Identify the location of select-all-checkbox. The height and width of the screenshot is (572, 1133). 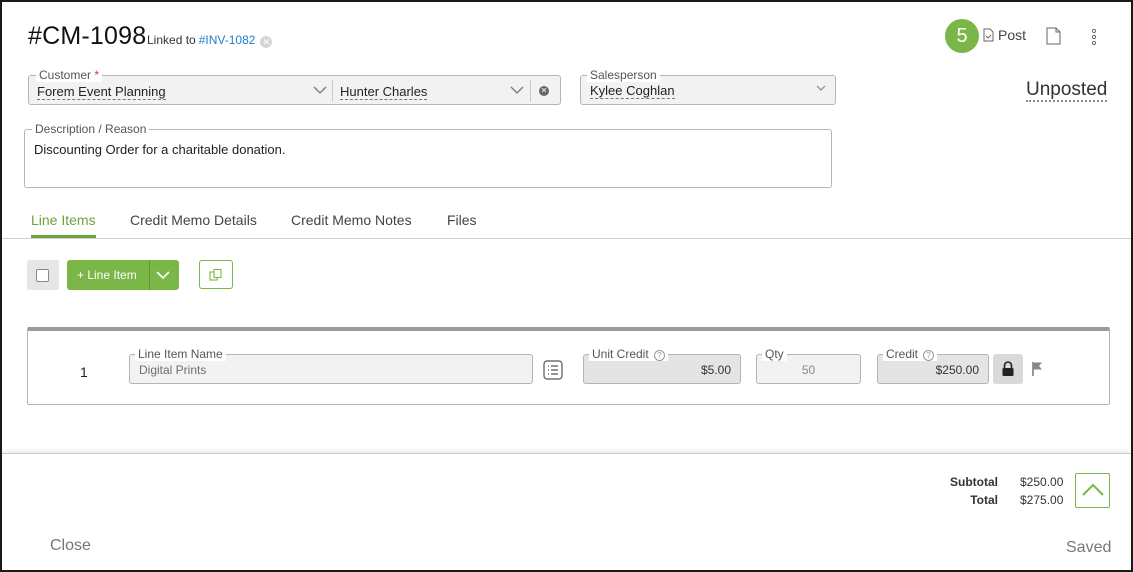
(42, 275).